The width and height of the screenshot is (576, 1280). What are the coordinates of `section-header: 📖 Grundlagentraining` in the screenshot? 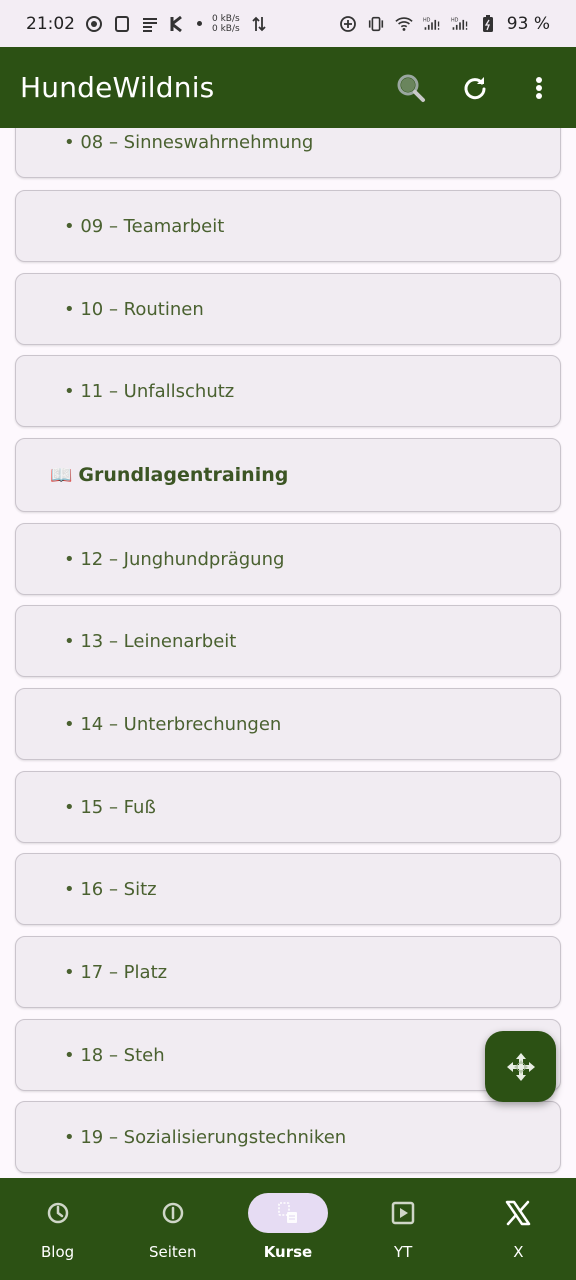 It's located at (288, 475).